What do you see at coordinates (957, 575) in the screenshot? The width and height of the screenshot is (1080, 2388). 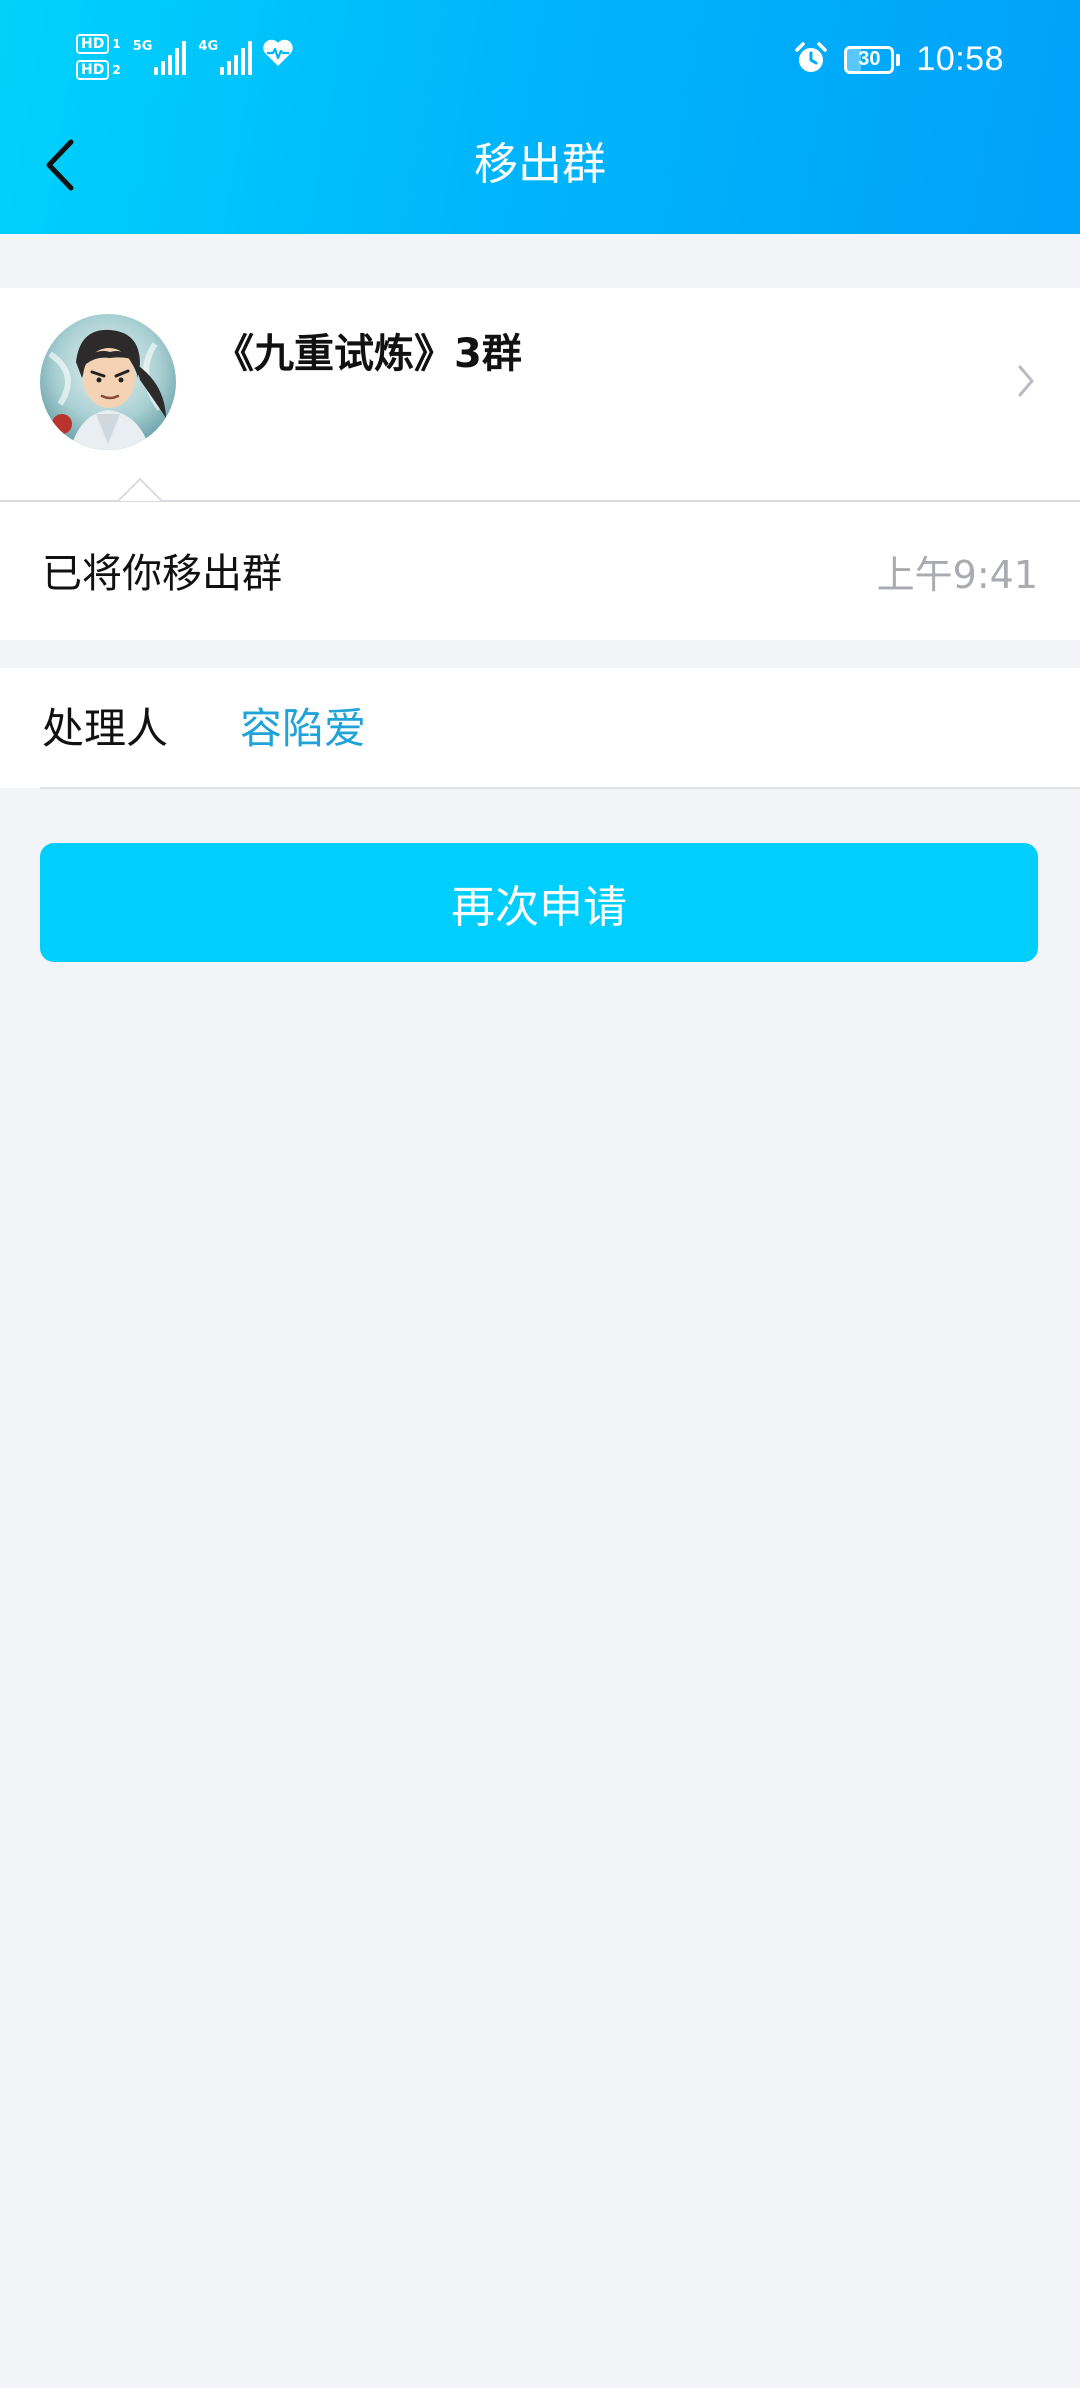 I see `message-timestamp: 上午9:41` at bounding box center [957, 575].